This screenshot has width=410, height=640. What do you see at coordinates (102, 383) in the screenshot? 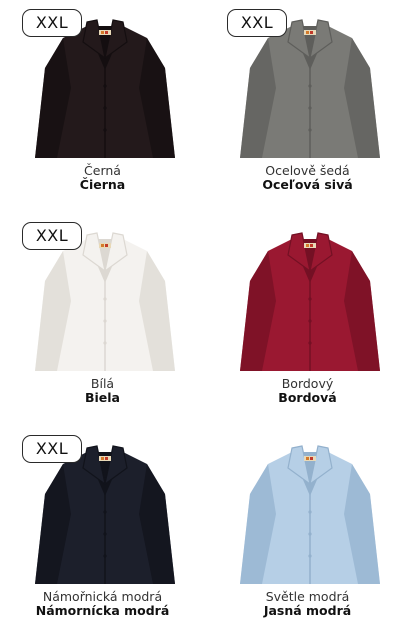
I see `color-name-czech: Bílá` at bounding box center [102, 383].